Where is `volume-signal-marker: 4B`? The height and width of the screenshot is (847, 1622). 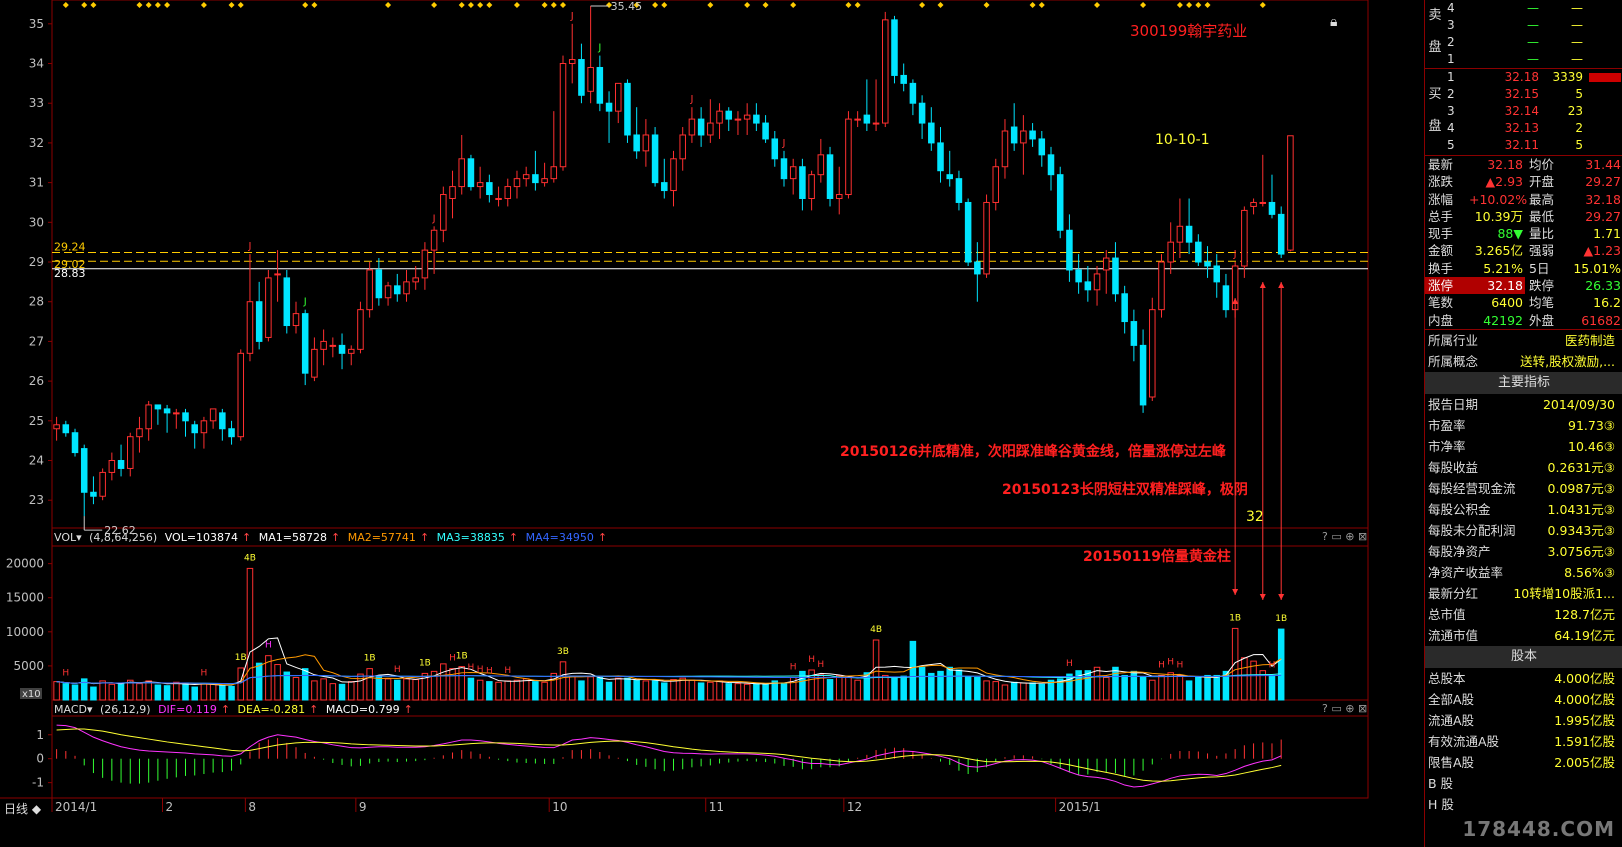 volume-signal-marker: 4B is located at coordinates (250, 558).